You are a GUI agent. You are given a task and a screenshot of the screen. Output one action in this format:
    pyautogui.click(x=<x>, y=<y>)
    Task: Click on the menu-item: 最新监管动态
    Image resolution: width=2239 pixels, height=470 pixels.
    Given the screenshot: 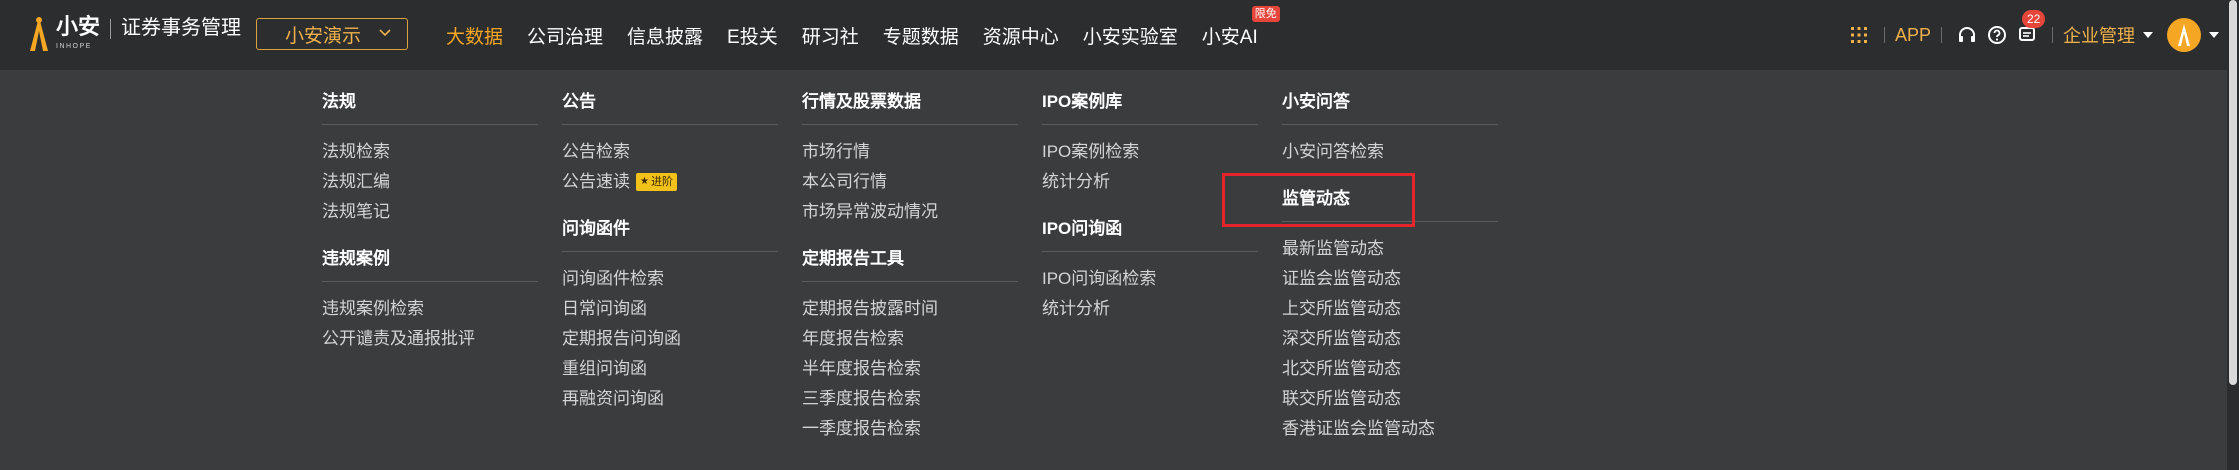 What is the action you would take?
    pyautogui.click(x=1390, y=249)
    